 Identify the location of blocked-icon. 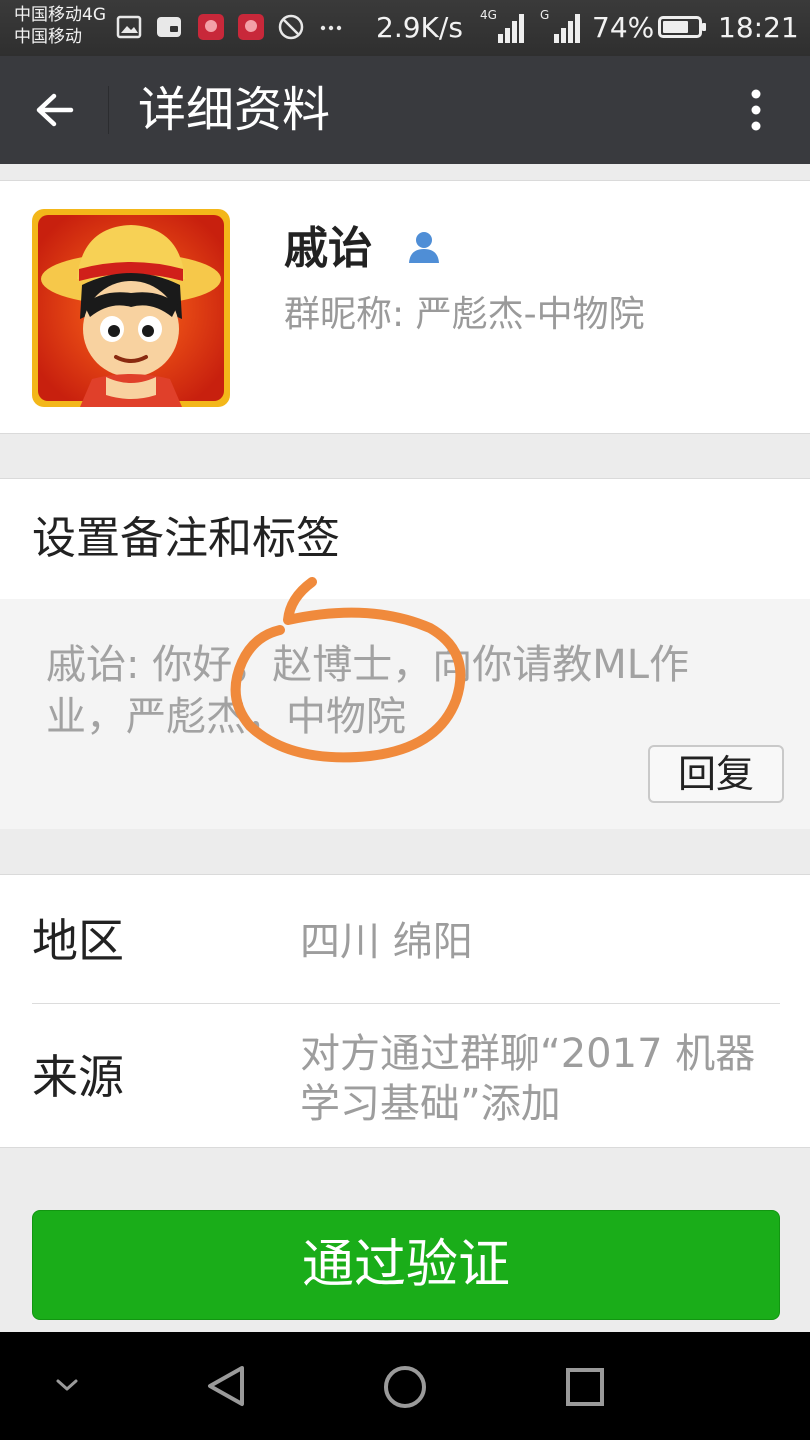
(291, 27).